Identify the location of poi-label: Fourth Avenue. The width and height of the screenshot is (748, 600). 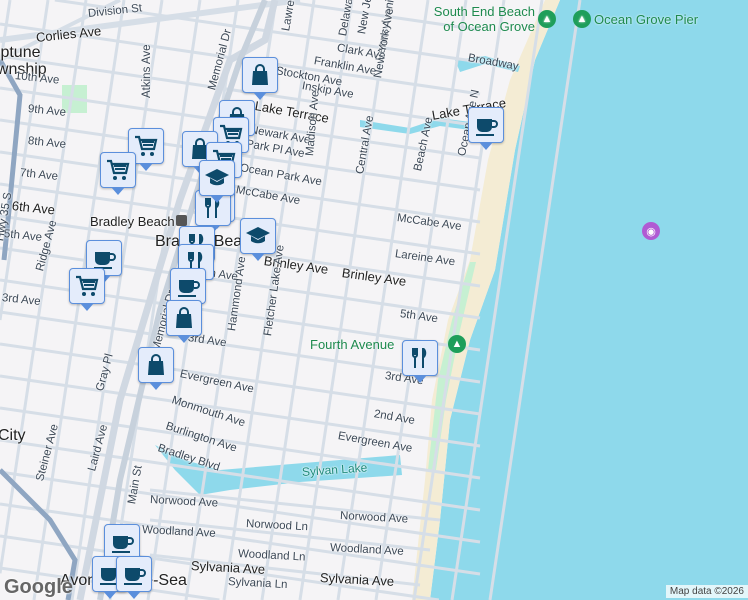
(352, 344).